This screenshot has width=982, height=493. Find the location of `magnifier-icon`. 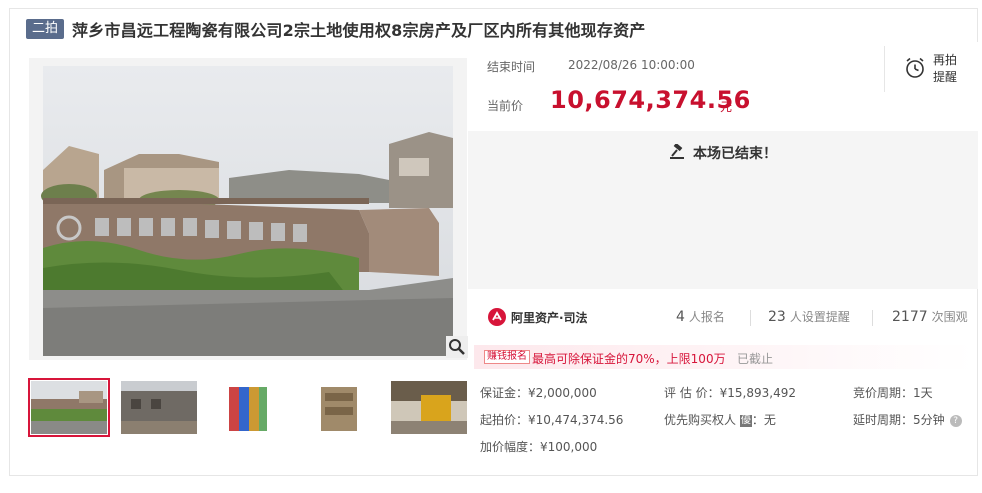

magnifier-icon is located at coordinates (457, 347).